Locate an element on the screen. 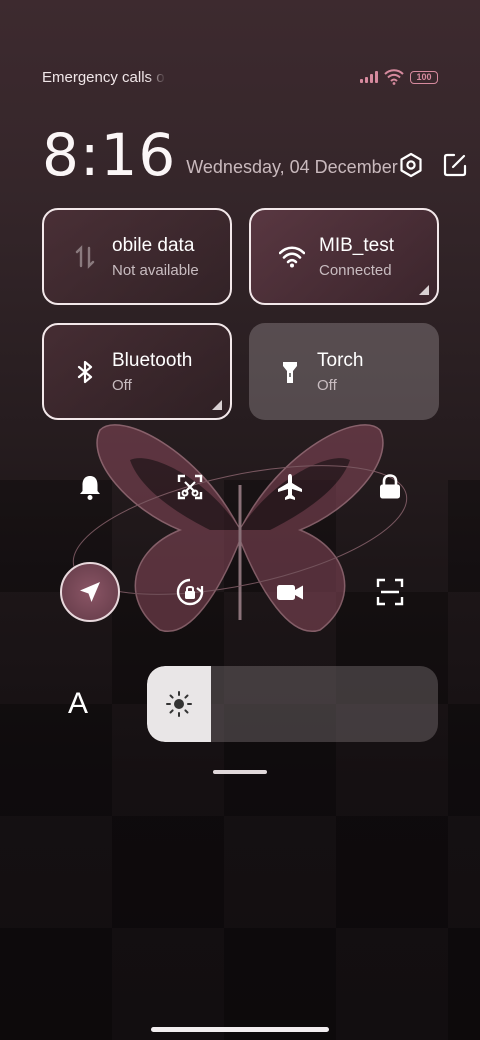 This screenshot has height=1040, width=480. wifi-status: Connected is located at coordinates (355, 270).